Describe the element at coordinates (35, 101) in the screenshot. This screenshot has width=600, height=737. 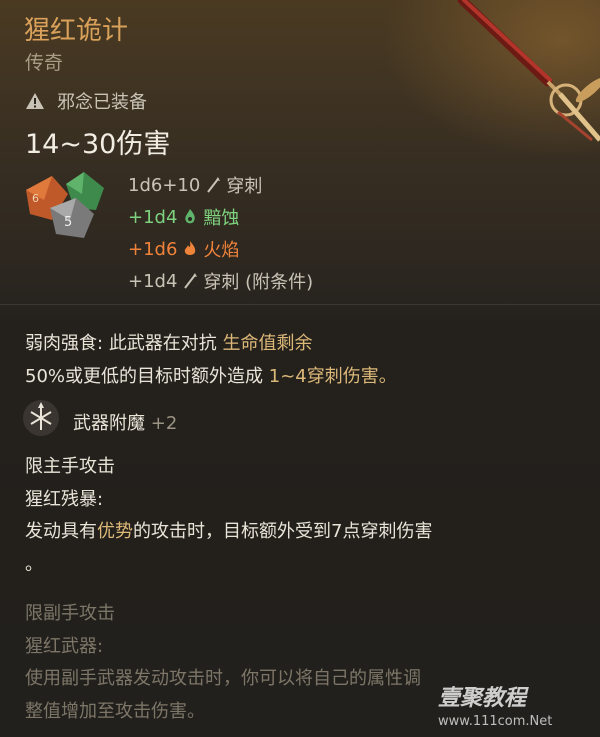
I see `warning-icon` at that location.